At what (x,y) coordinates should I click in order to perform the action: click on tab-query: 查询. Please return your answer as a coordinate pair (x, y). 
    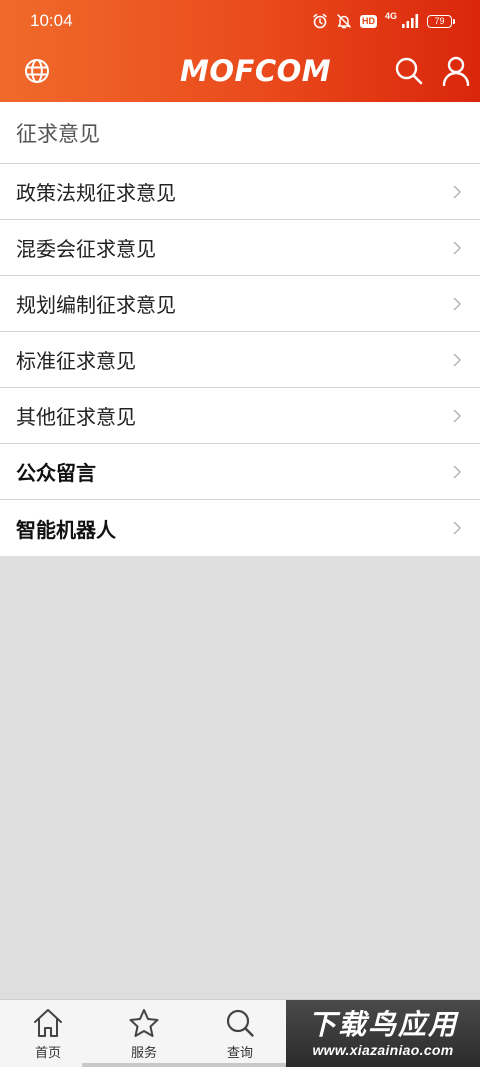
    Looking at the image, I should click on (240, 1033).